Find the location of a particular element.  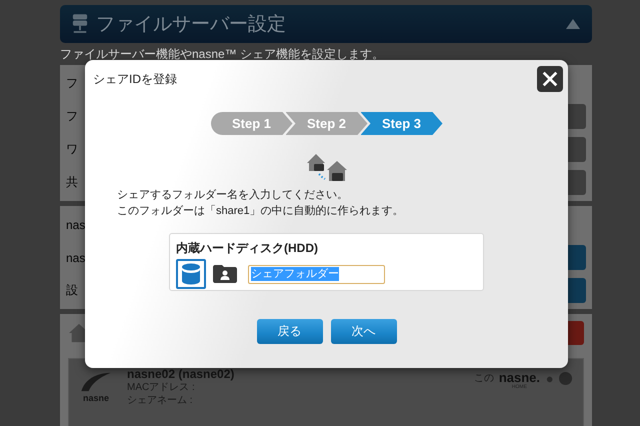

server-icon is located at coordinates (80, 24).